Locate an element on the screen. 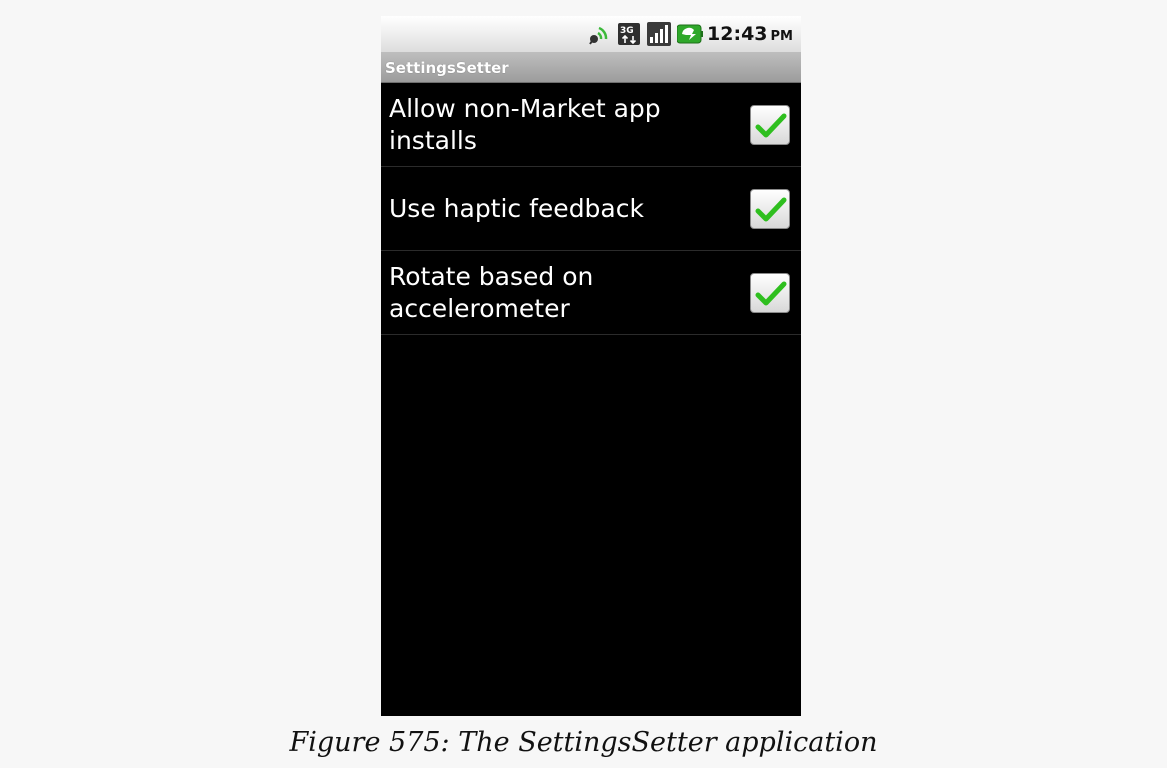 The width and height of the screenshot is (1167, 768). app-title-bar: SettingsSetter is located at coordinates (591, 68).